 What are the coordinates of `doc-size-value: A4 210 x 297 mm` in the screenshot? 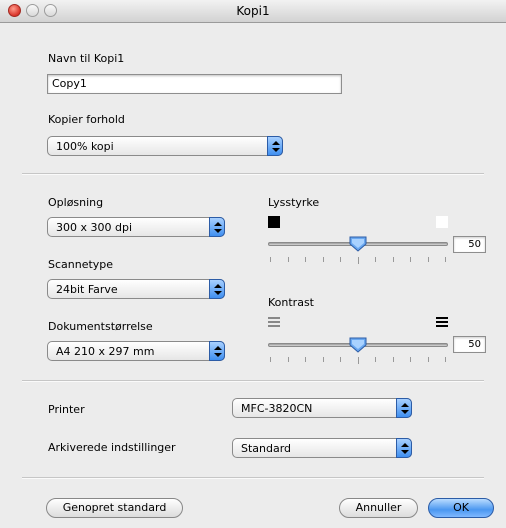 It's located at (105, 351).